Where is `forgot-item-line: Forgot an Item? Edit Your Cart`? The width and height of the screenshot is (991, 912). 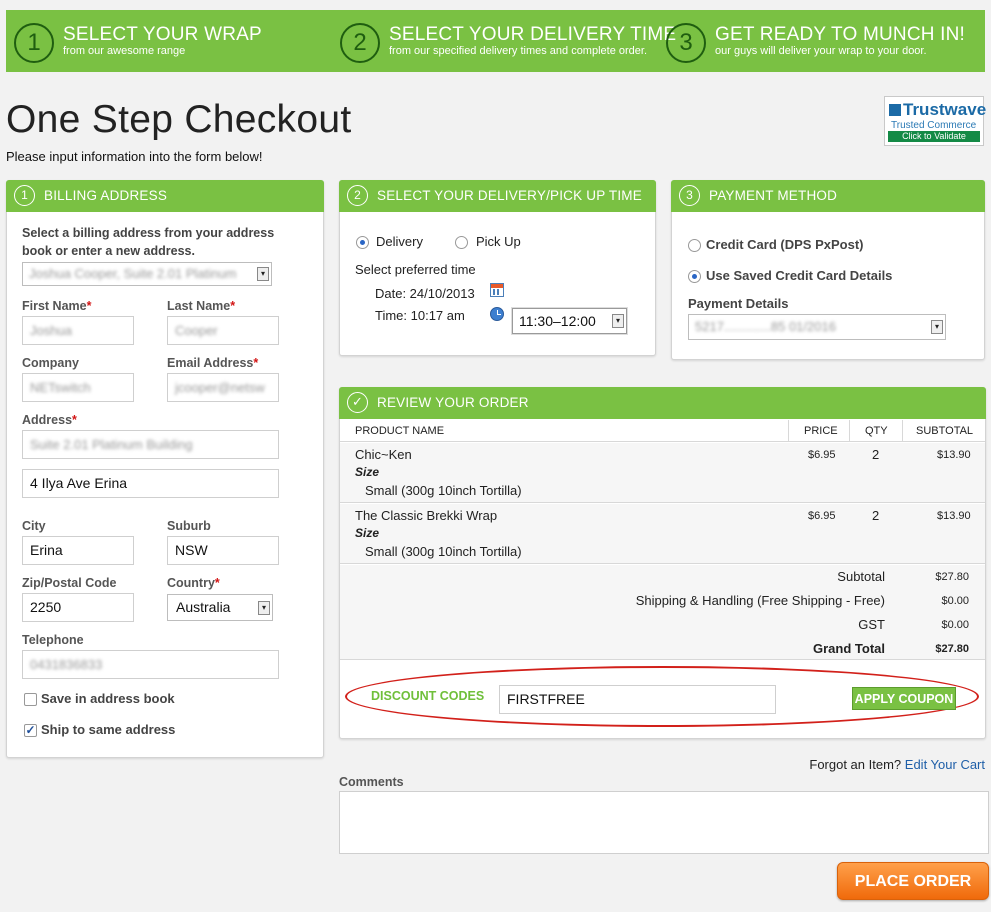 forgot-item-line: Forgot an Item? Edit Your Cart is located at coordinates (897, 764).